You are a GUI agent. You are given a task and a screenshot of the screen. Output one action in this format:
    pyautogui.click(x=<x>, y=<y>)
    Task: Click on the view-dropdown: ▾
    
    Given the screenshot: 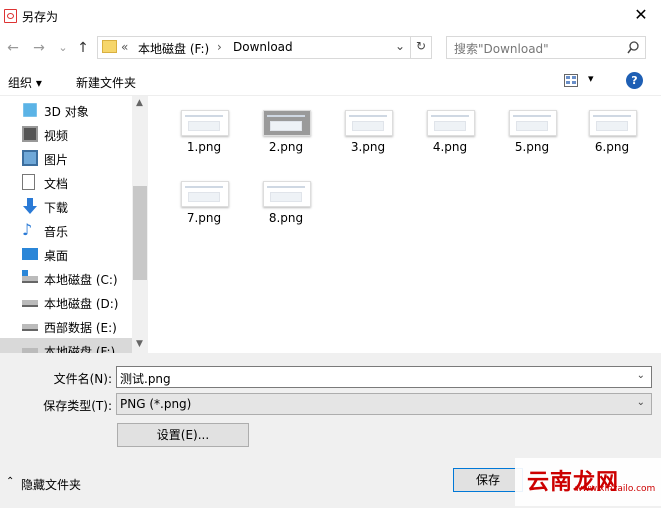 What is the action you would take?
    pyautogui.click(x=591, y=78)
    